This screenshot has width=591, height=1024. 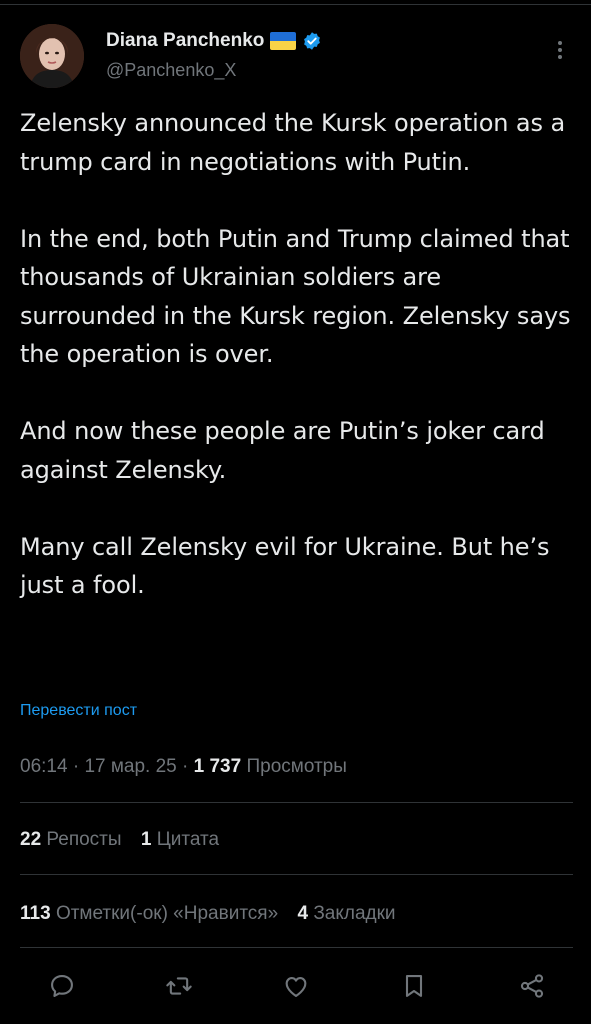 I want to click on repost-icon, so click(x=179, y=986).